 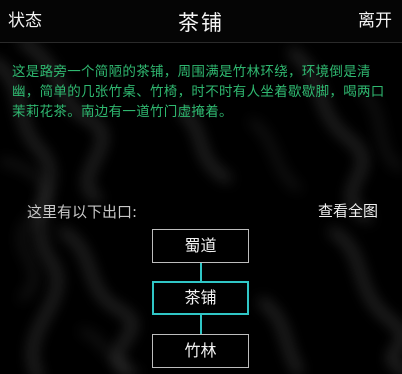 I want to click on view-full-map-button: 查看全图, so click(x=348, y=210).